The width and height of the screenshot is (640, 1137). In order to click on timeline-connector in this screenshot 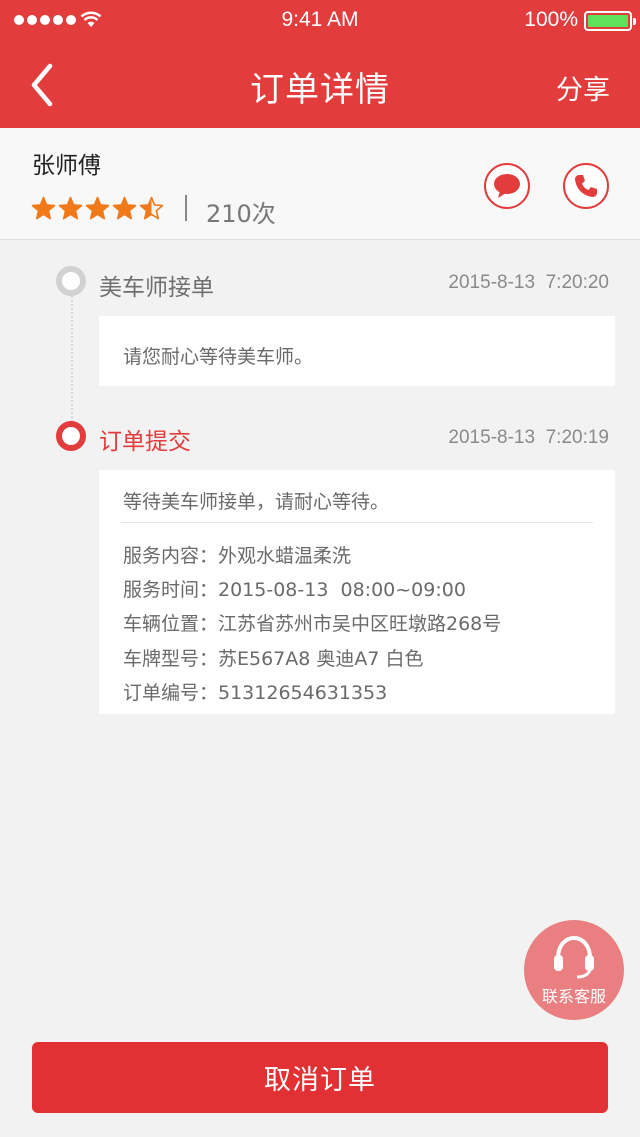, I will do `click(72, 359)`.